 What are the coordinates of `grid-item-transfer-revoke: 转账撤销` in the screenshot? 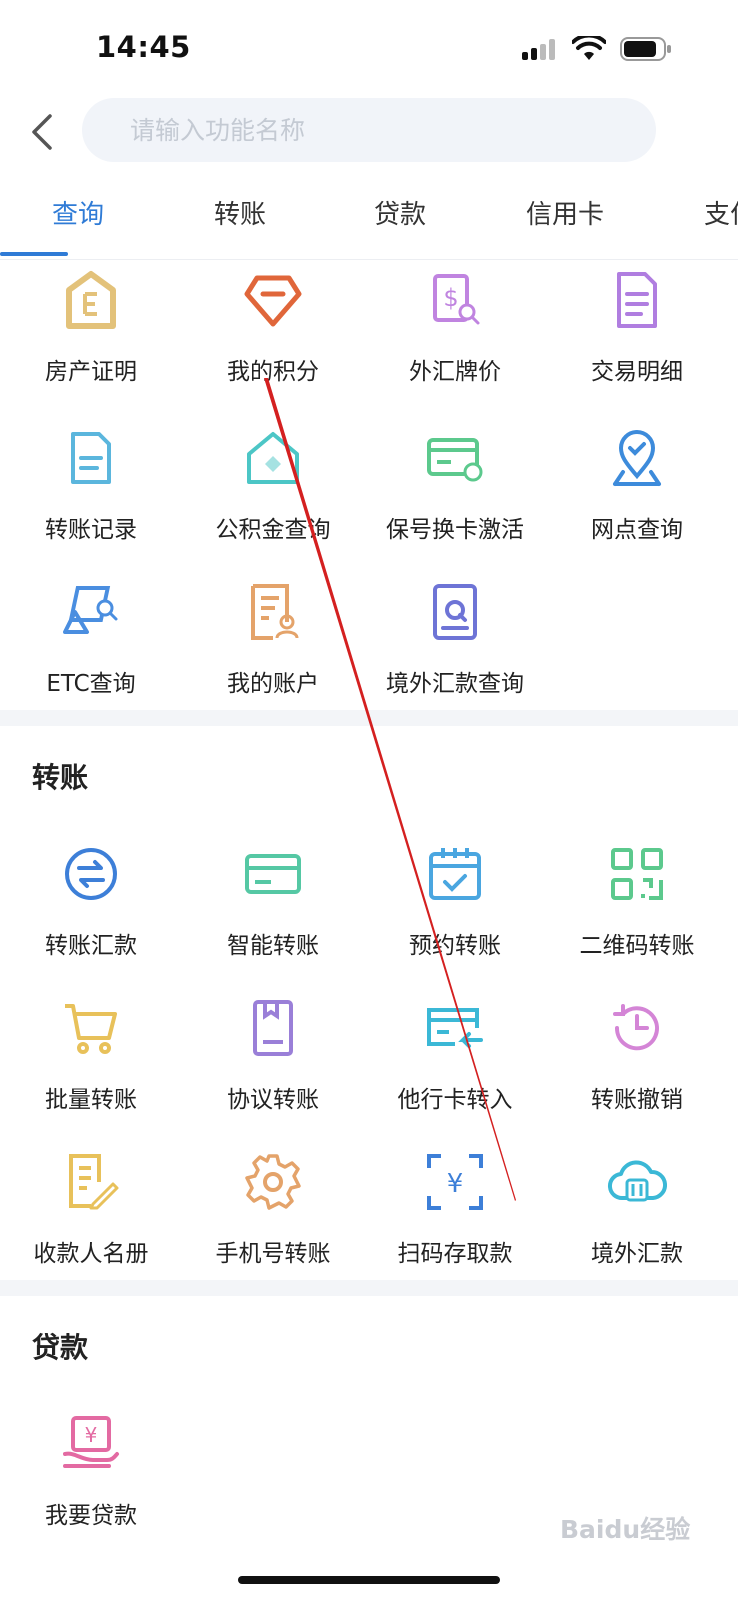 It's located at (637, 1068).